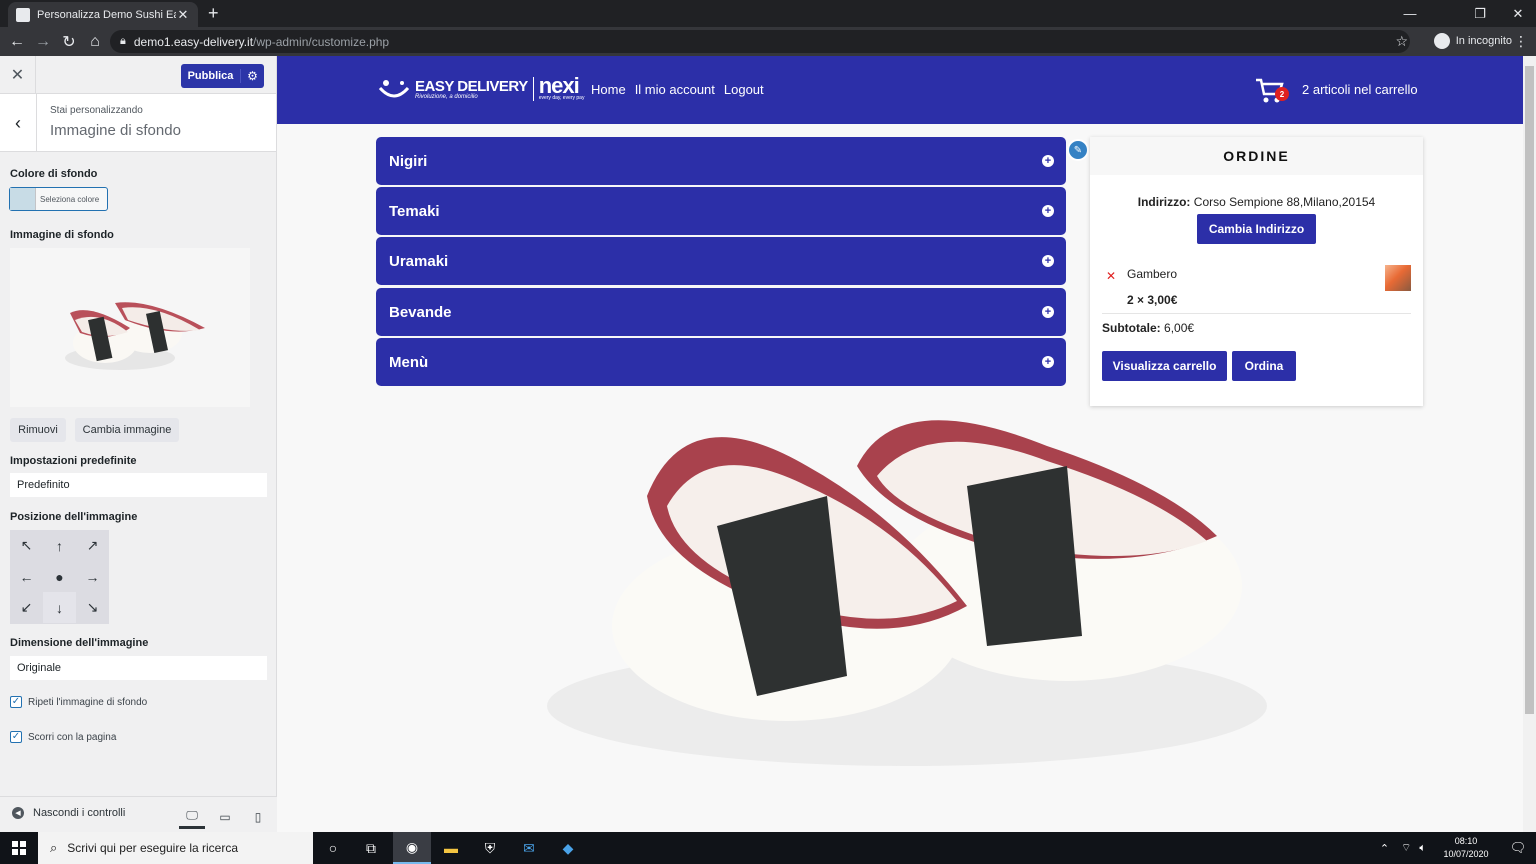 The width and height of the screenshot is (1536, 864). Describe the element at coordinates (1518, 848) in the screenshot. I see `notifications-icon: 🗨︎` at that location.